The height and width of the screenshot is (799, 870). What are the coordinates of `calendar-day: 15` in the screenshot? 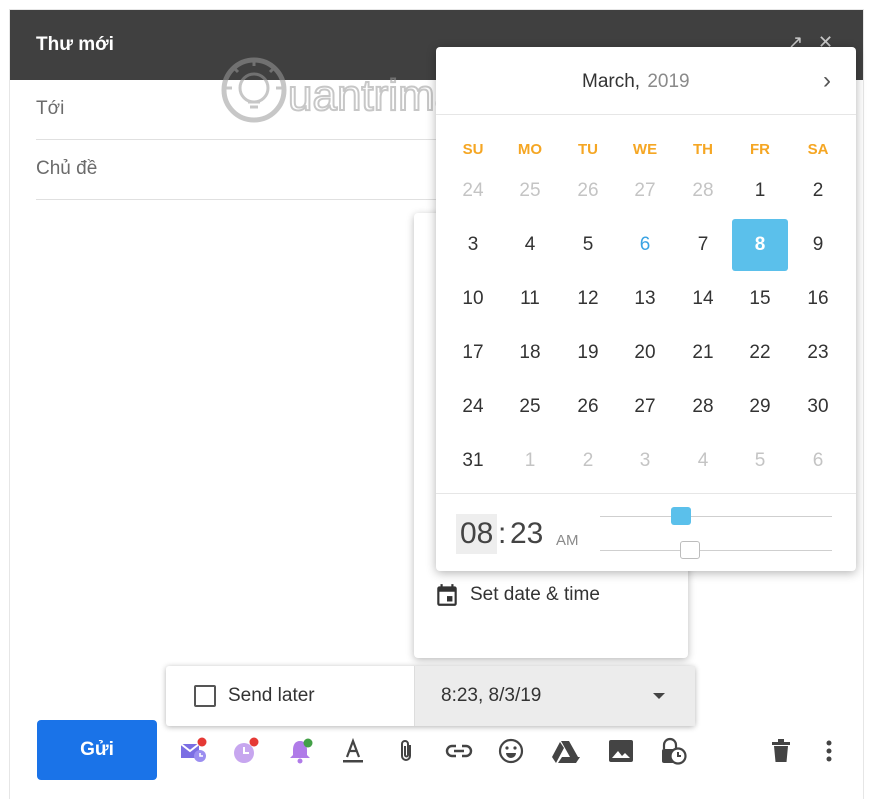 It's located at (760, 299).